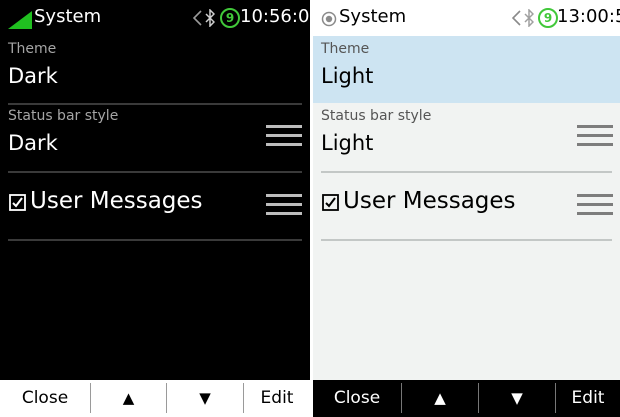 The height and width of the screenshot is (417, 620). I want to click on theme-setting: Theme Dark, so click(155, 69).